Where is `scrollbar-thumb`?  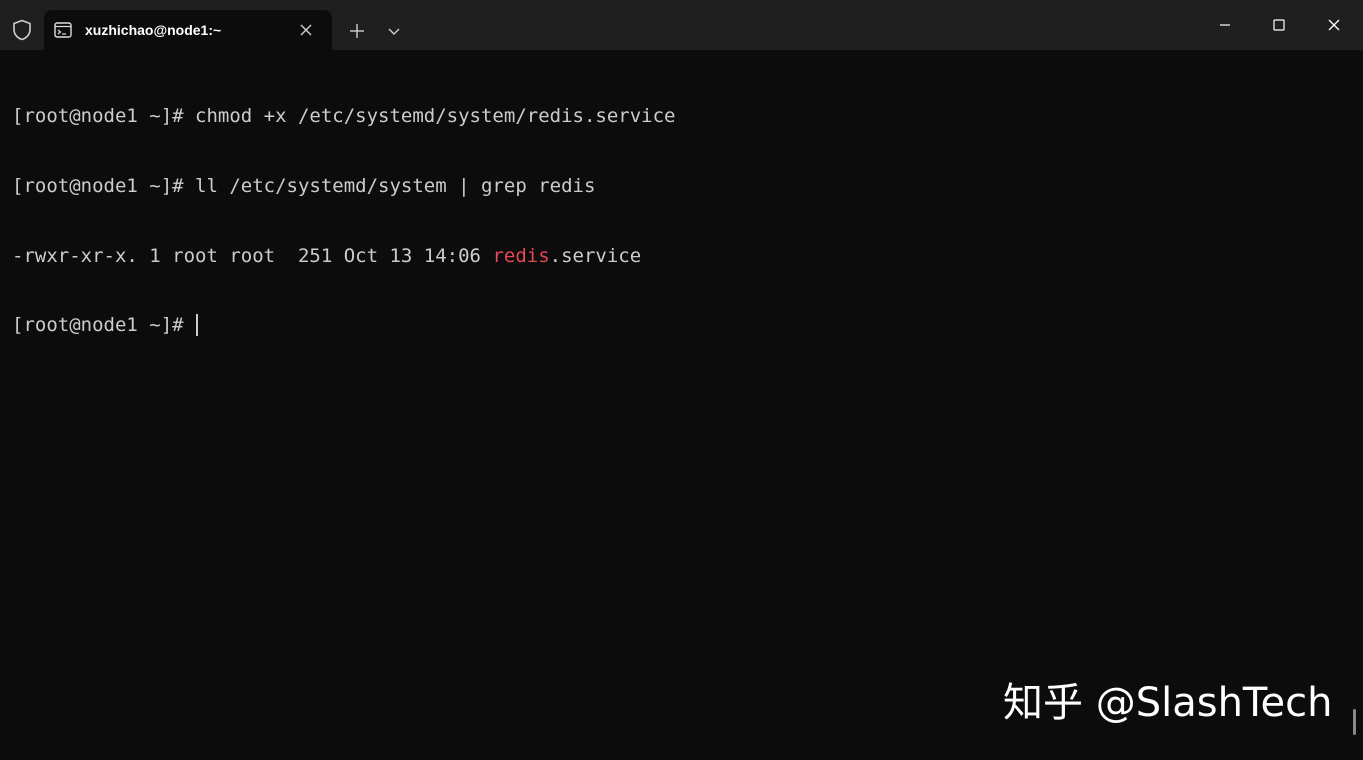
scrollbar-thumb is located at coordinates (1354, 722).